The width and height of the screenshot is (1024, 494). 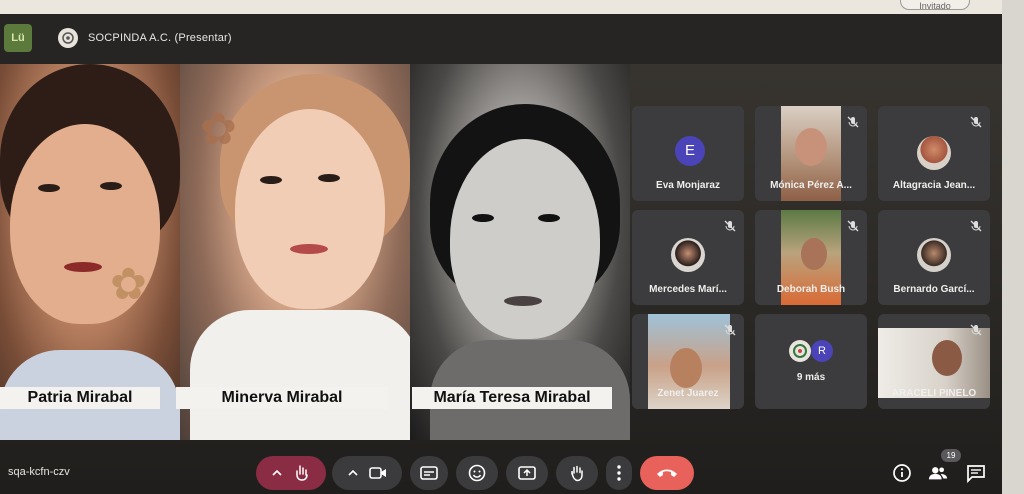 What do you see at coordinates (377, 473) in the screenshot?
I see `camera-icon` at bounding box center [377, 473].